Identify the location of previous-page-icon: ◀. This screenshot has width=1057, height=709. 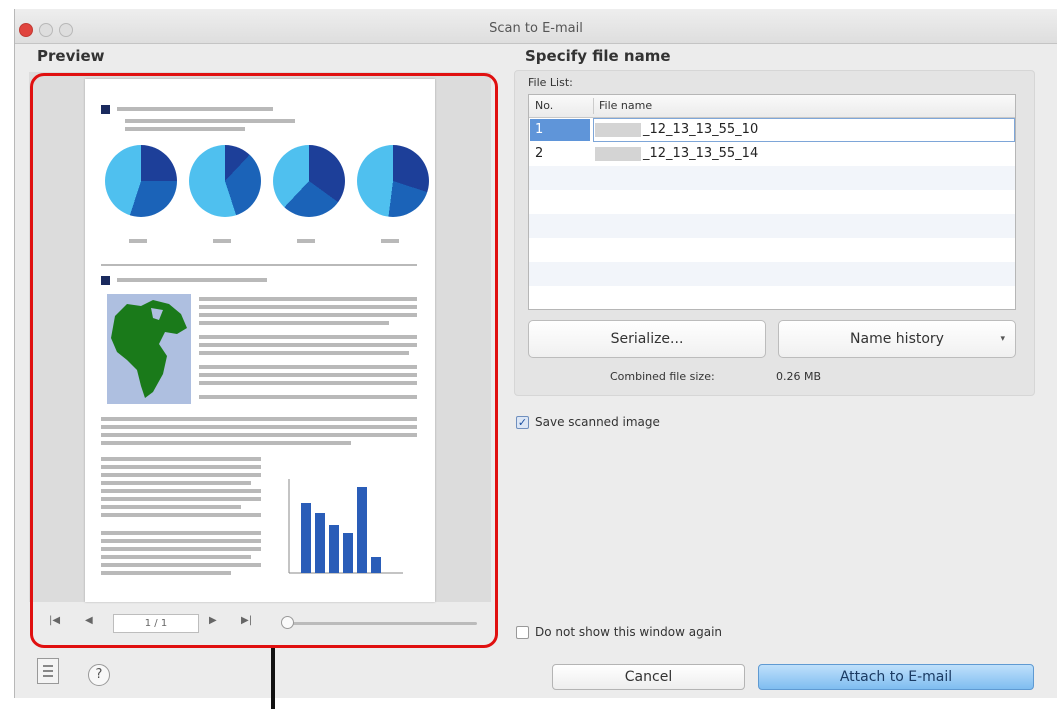
(89, 620).